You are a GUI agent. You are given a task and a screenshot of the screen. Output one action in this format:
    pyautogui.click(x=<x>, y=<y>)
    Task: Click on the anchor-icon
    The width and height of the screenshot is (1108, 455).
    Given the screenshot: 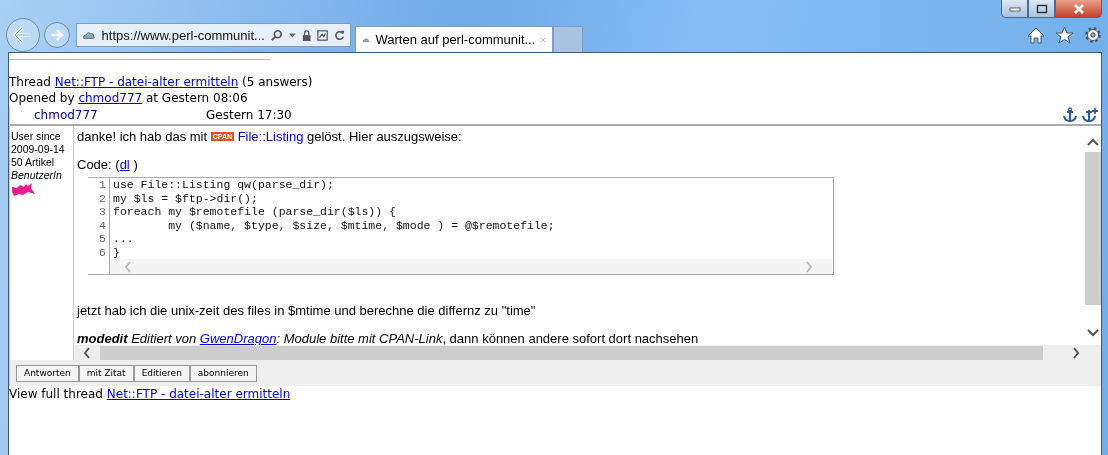 What is the action you would take?
    pyautogui.click(x=1070, y=115)
    